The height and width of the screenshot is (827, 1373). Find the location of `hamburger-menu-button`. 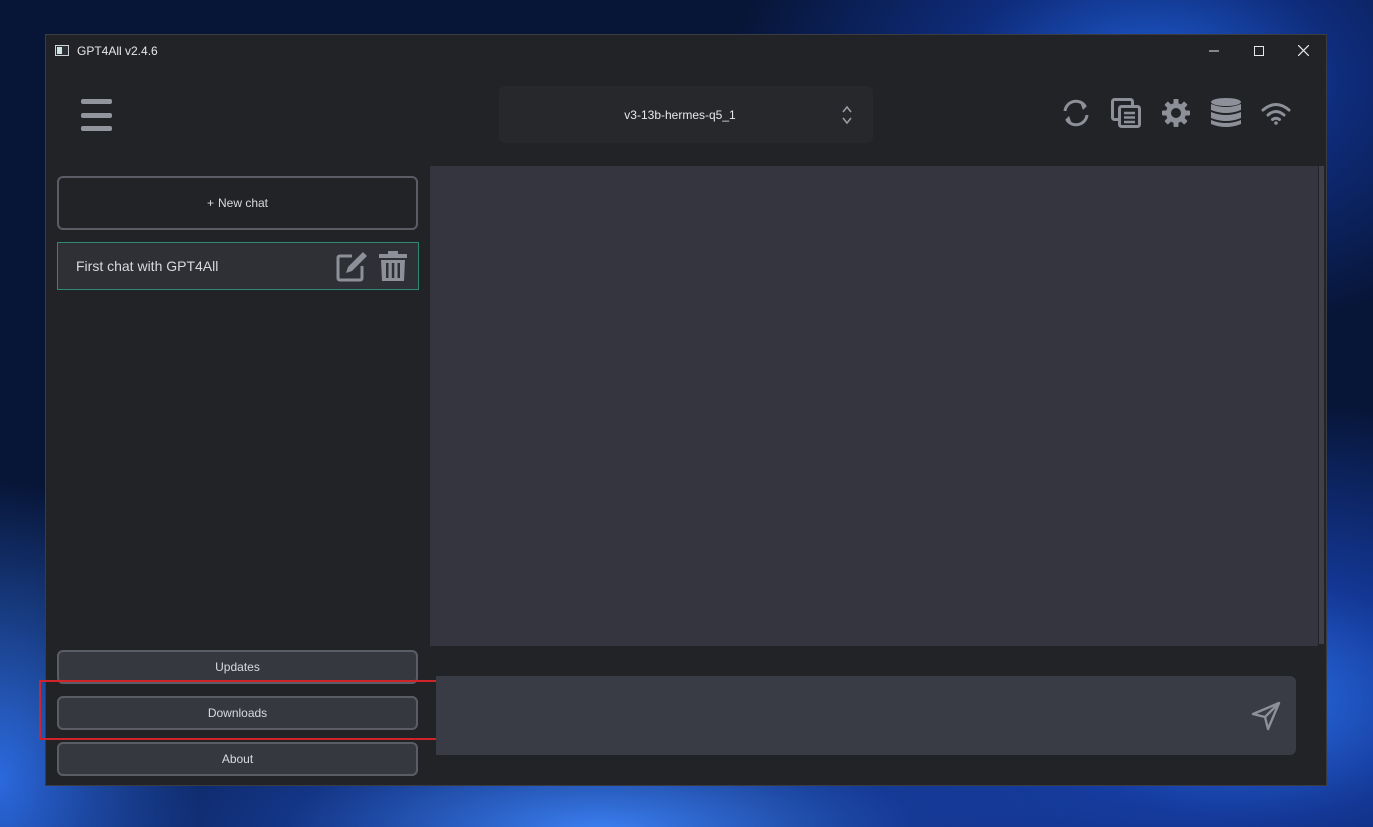

hamburger-menu-button is located at coordinates (96, 115).